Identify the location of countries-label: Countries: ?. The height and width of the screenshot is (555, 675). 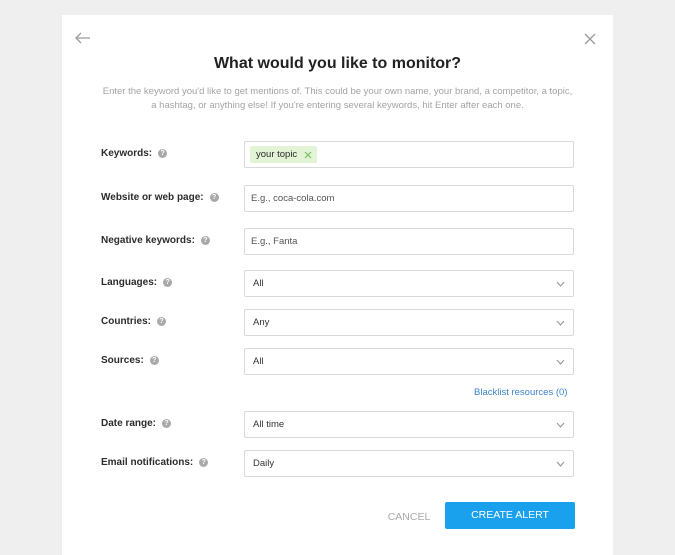
(133, 321).